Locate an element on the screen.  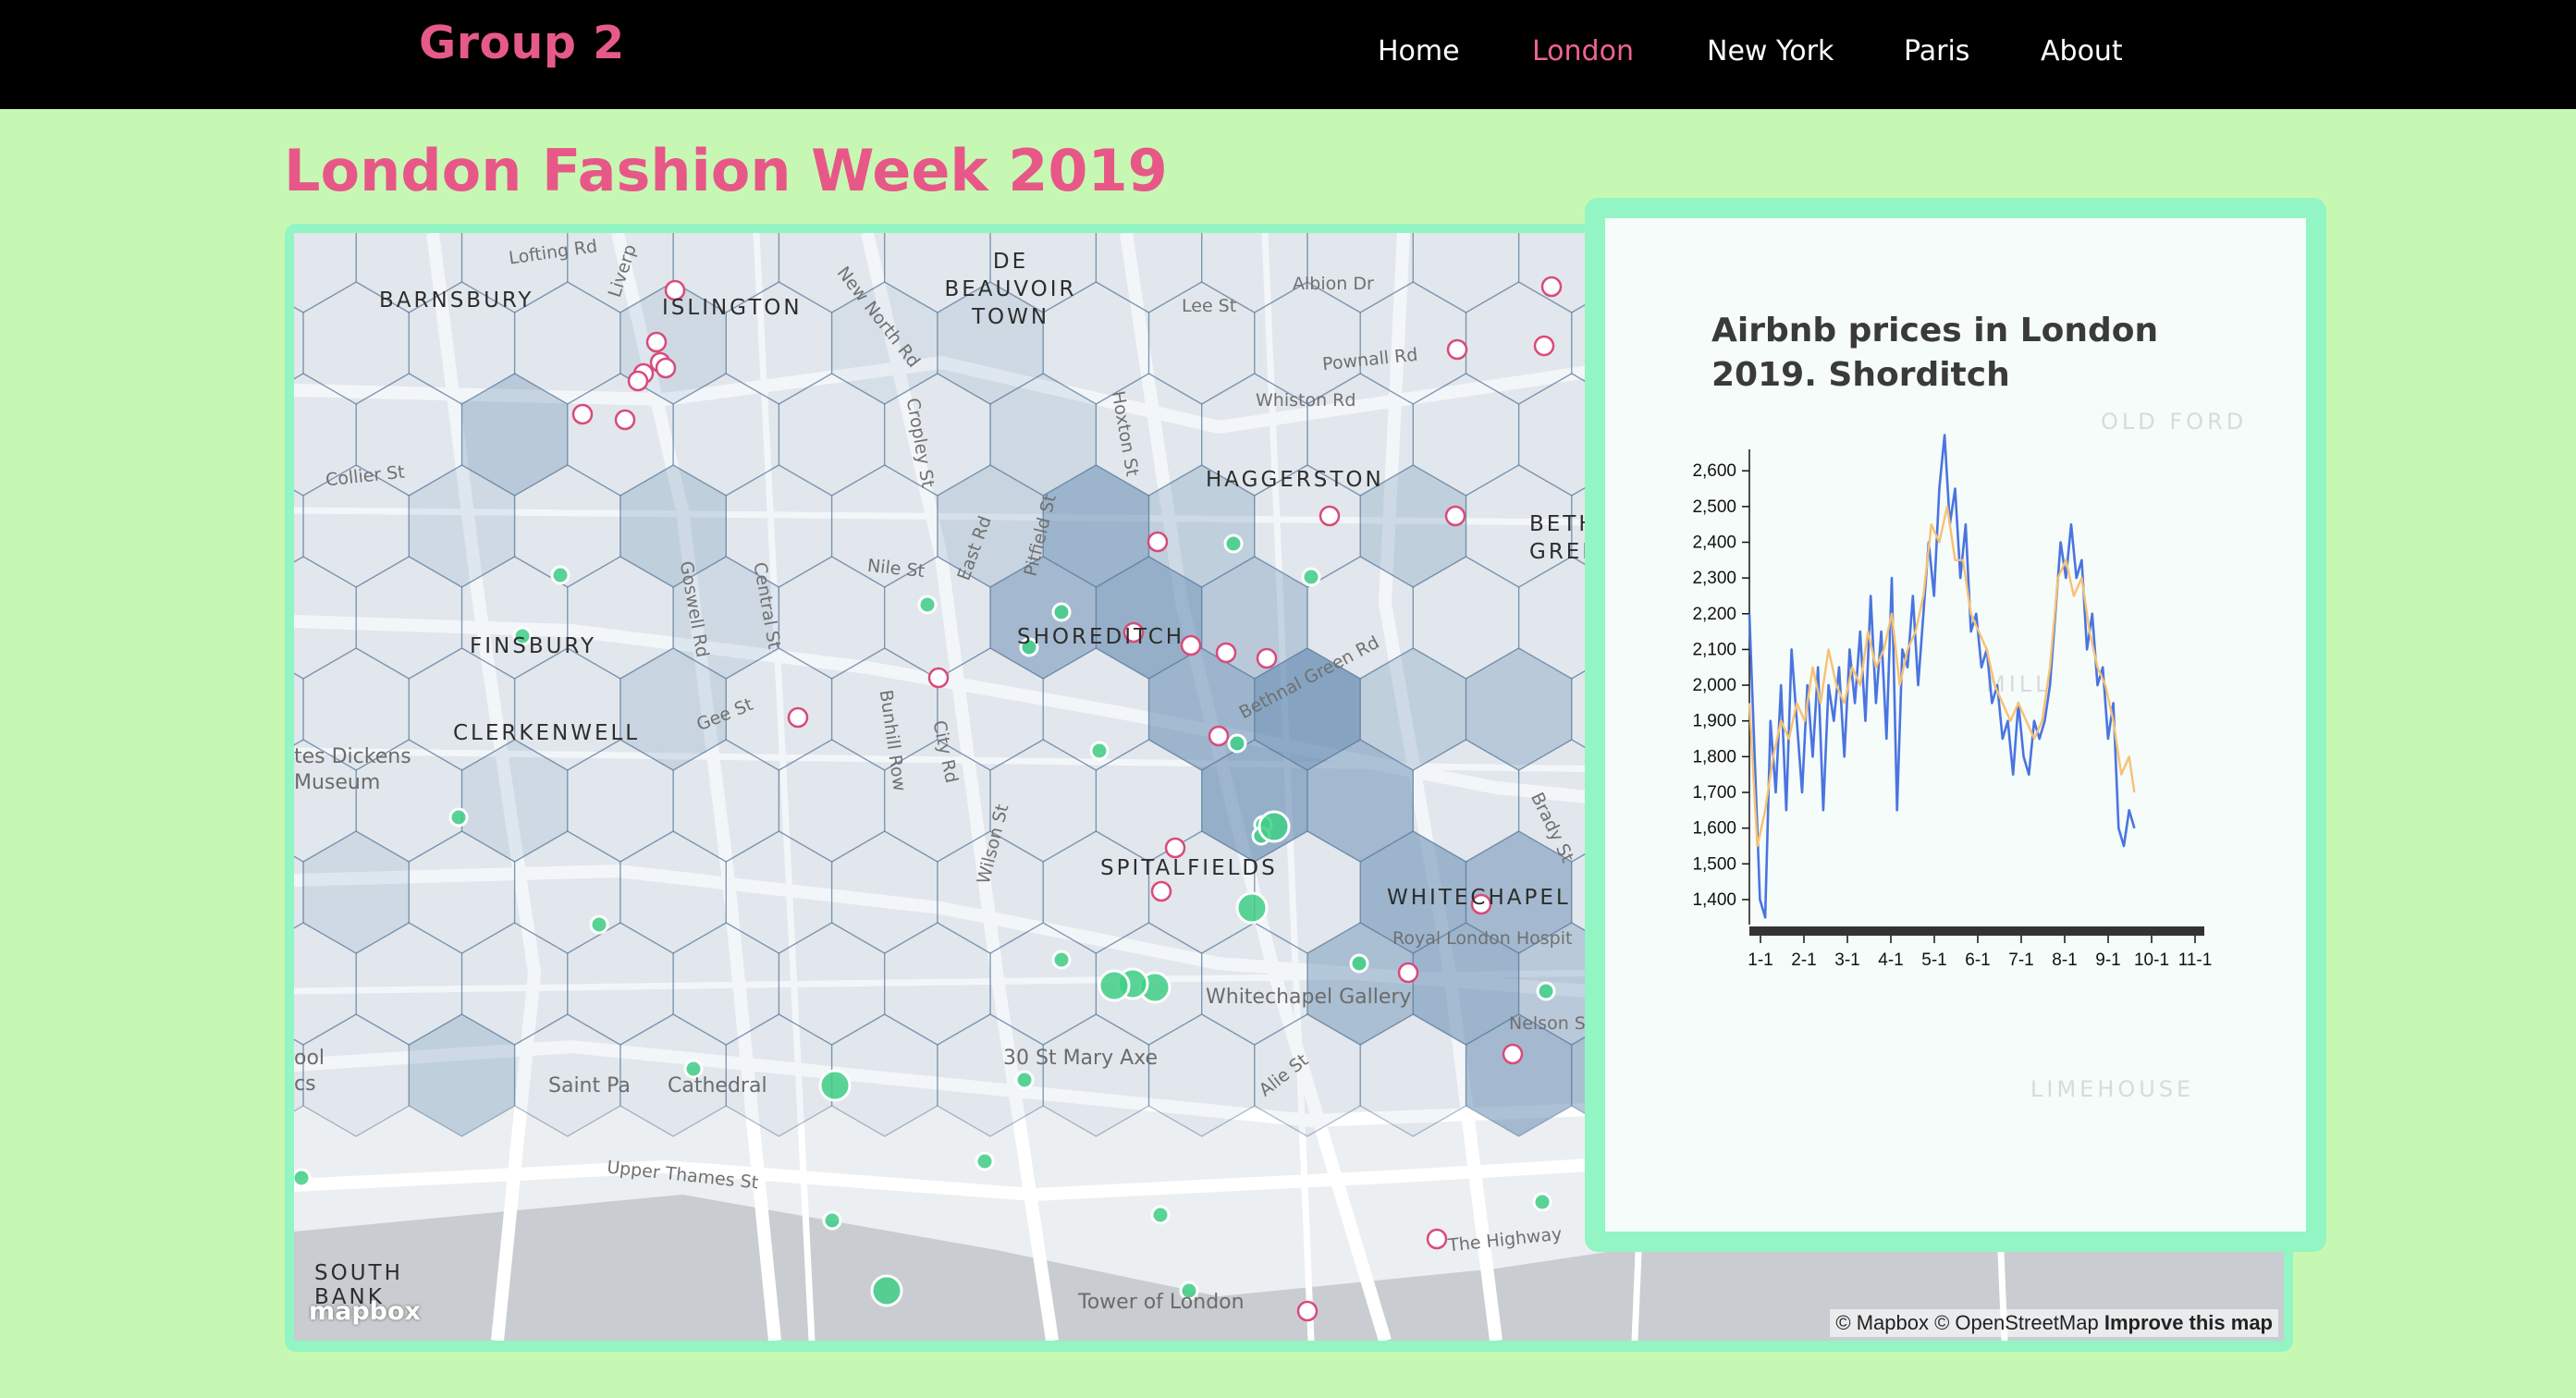
mapbox-logo-icon: mapbox is located at coordinates (387, 1316).